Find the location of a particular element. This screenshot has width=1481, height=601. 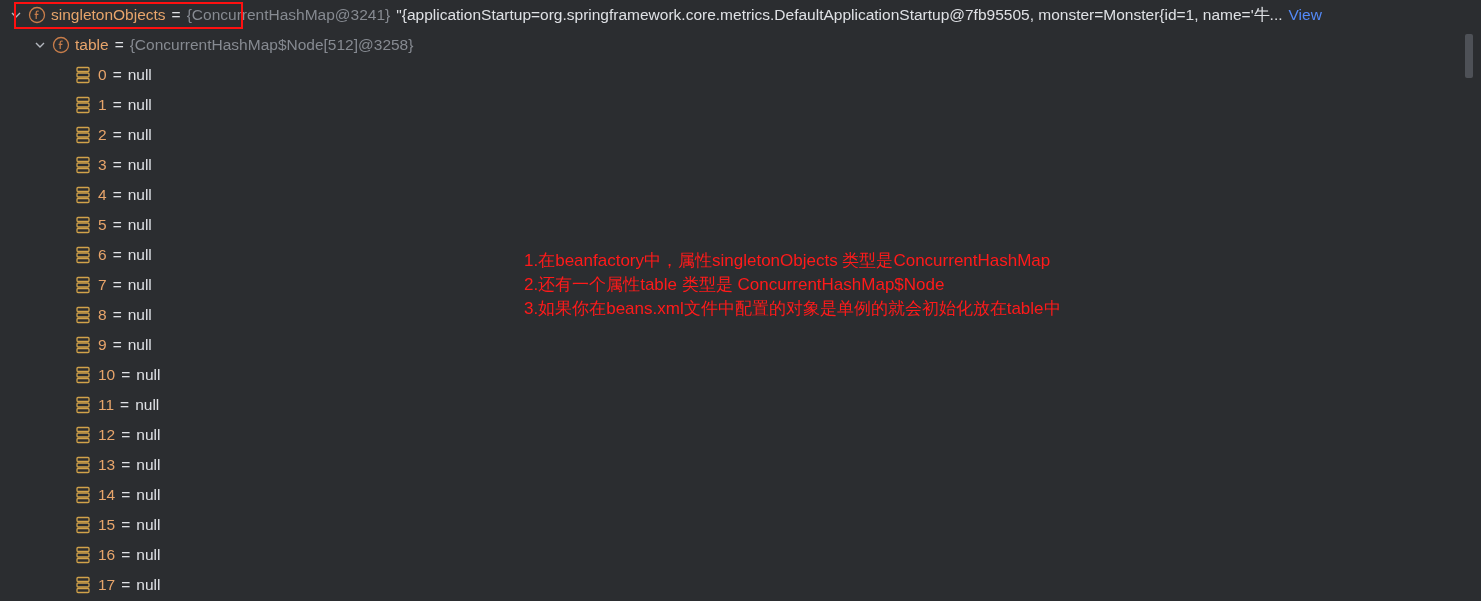

view-link: View is located at coordinates (1305, 15).